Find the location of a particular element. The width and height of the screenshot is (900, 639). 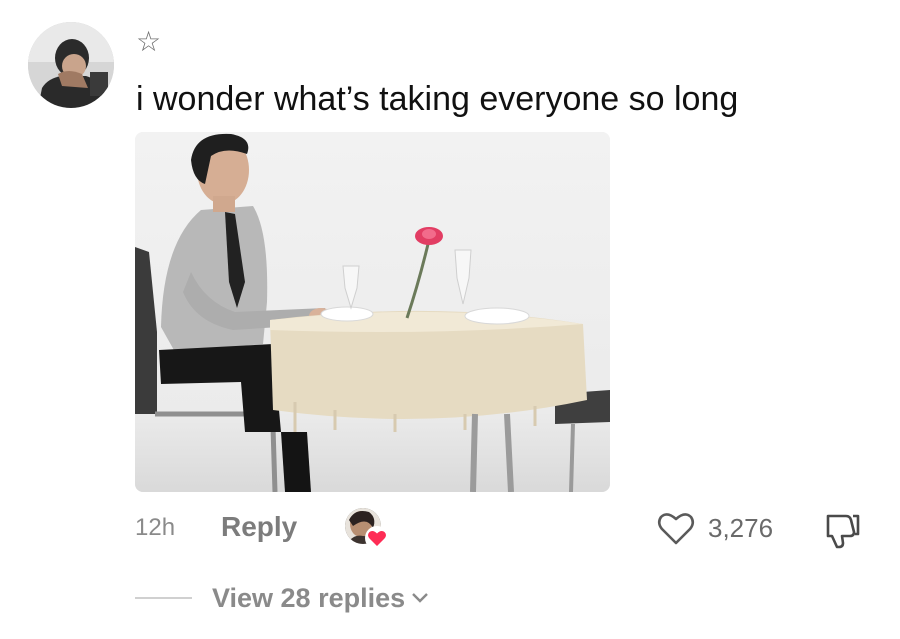

view-replies-button: View 28 replies is located at coordinates (320, 598).